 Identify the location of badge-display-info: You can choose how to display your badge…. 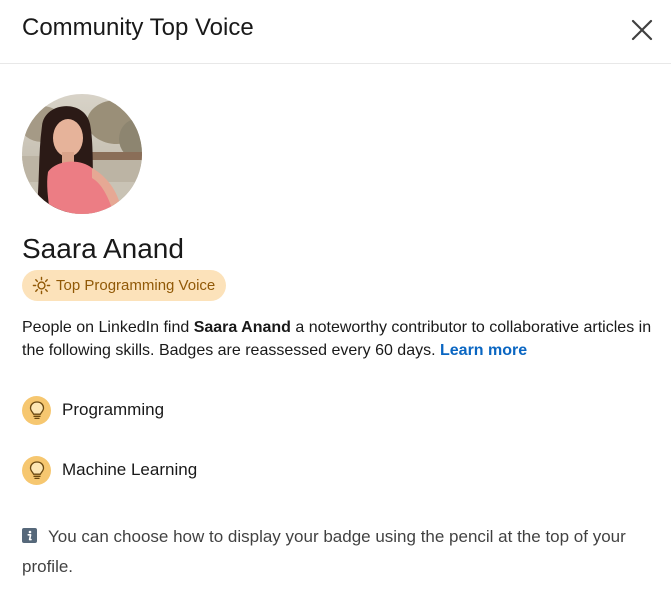
(342, 552).